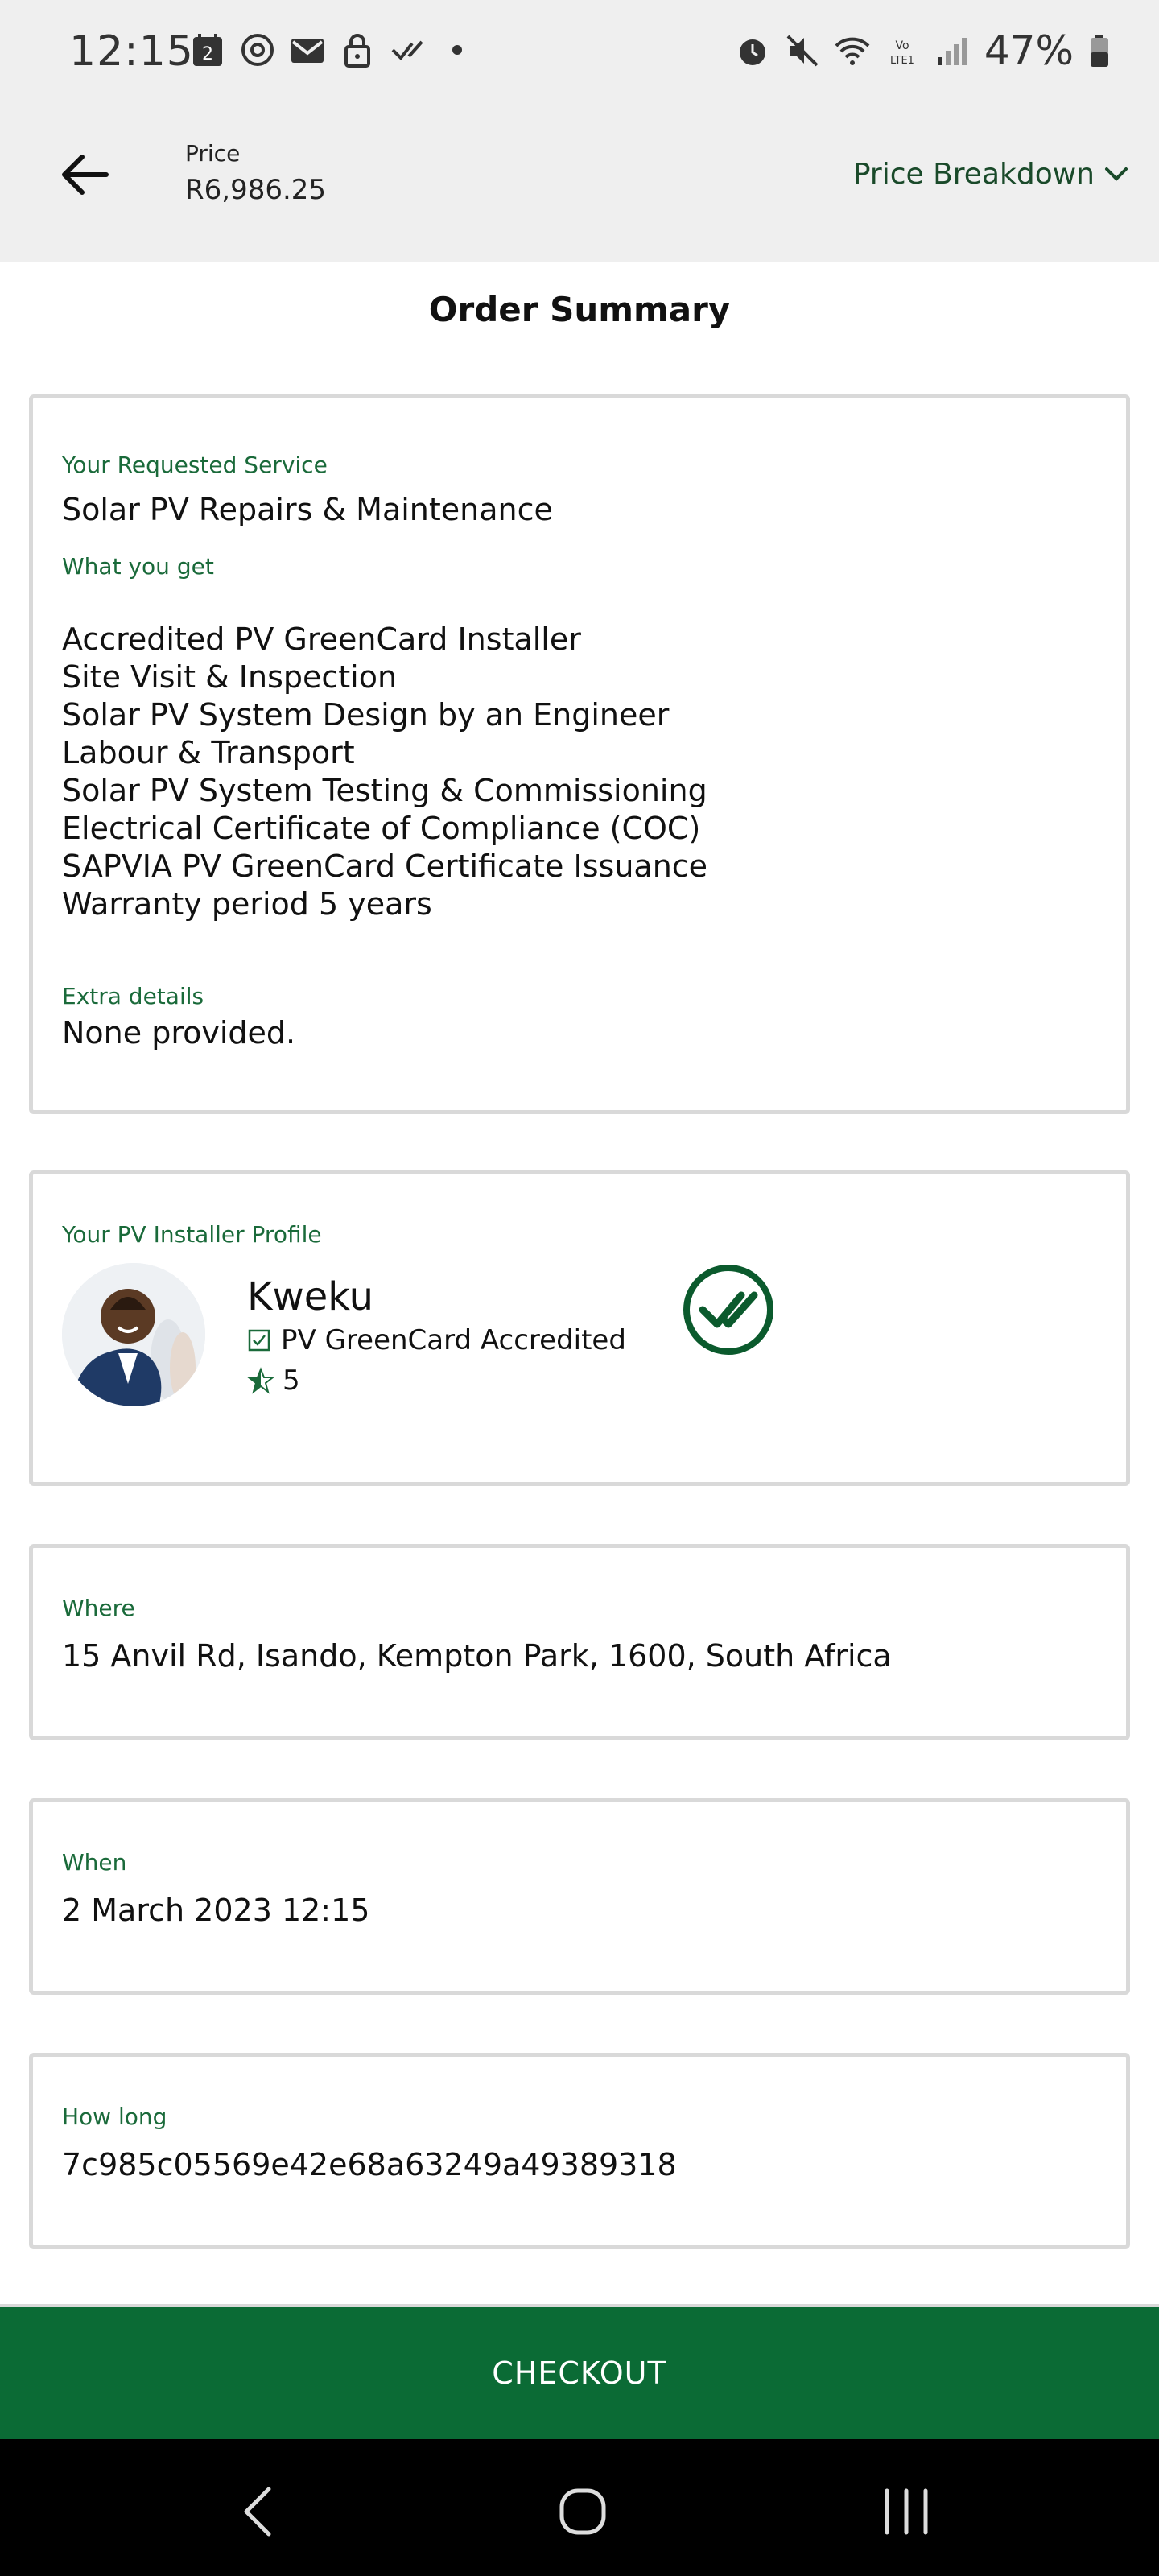 The width and height of the screenshot is (1159, 2576). I want to click on status-time: 12:15, so click(131, 51).